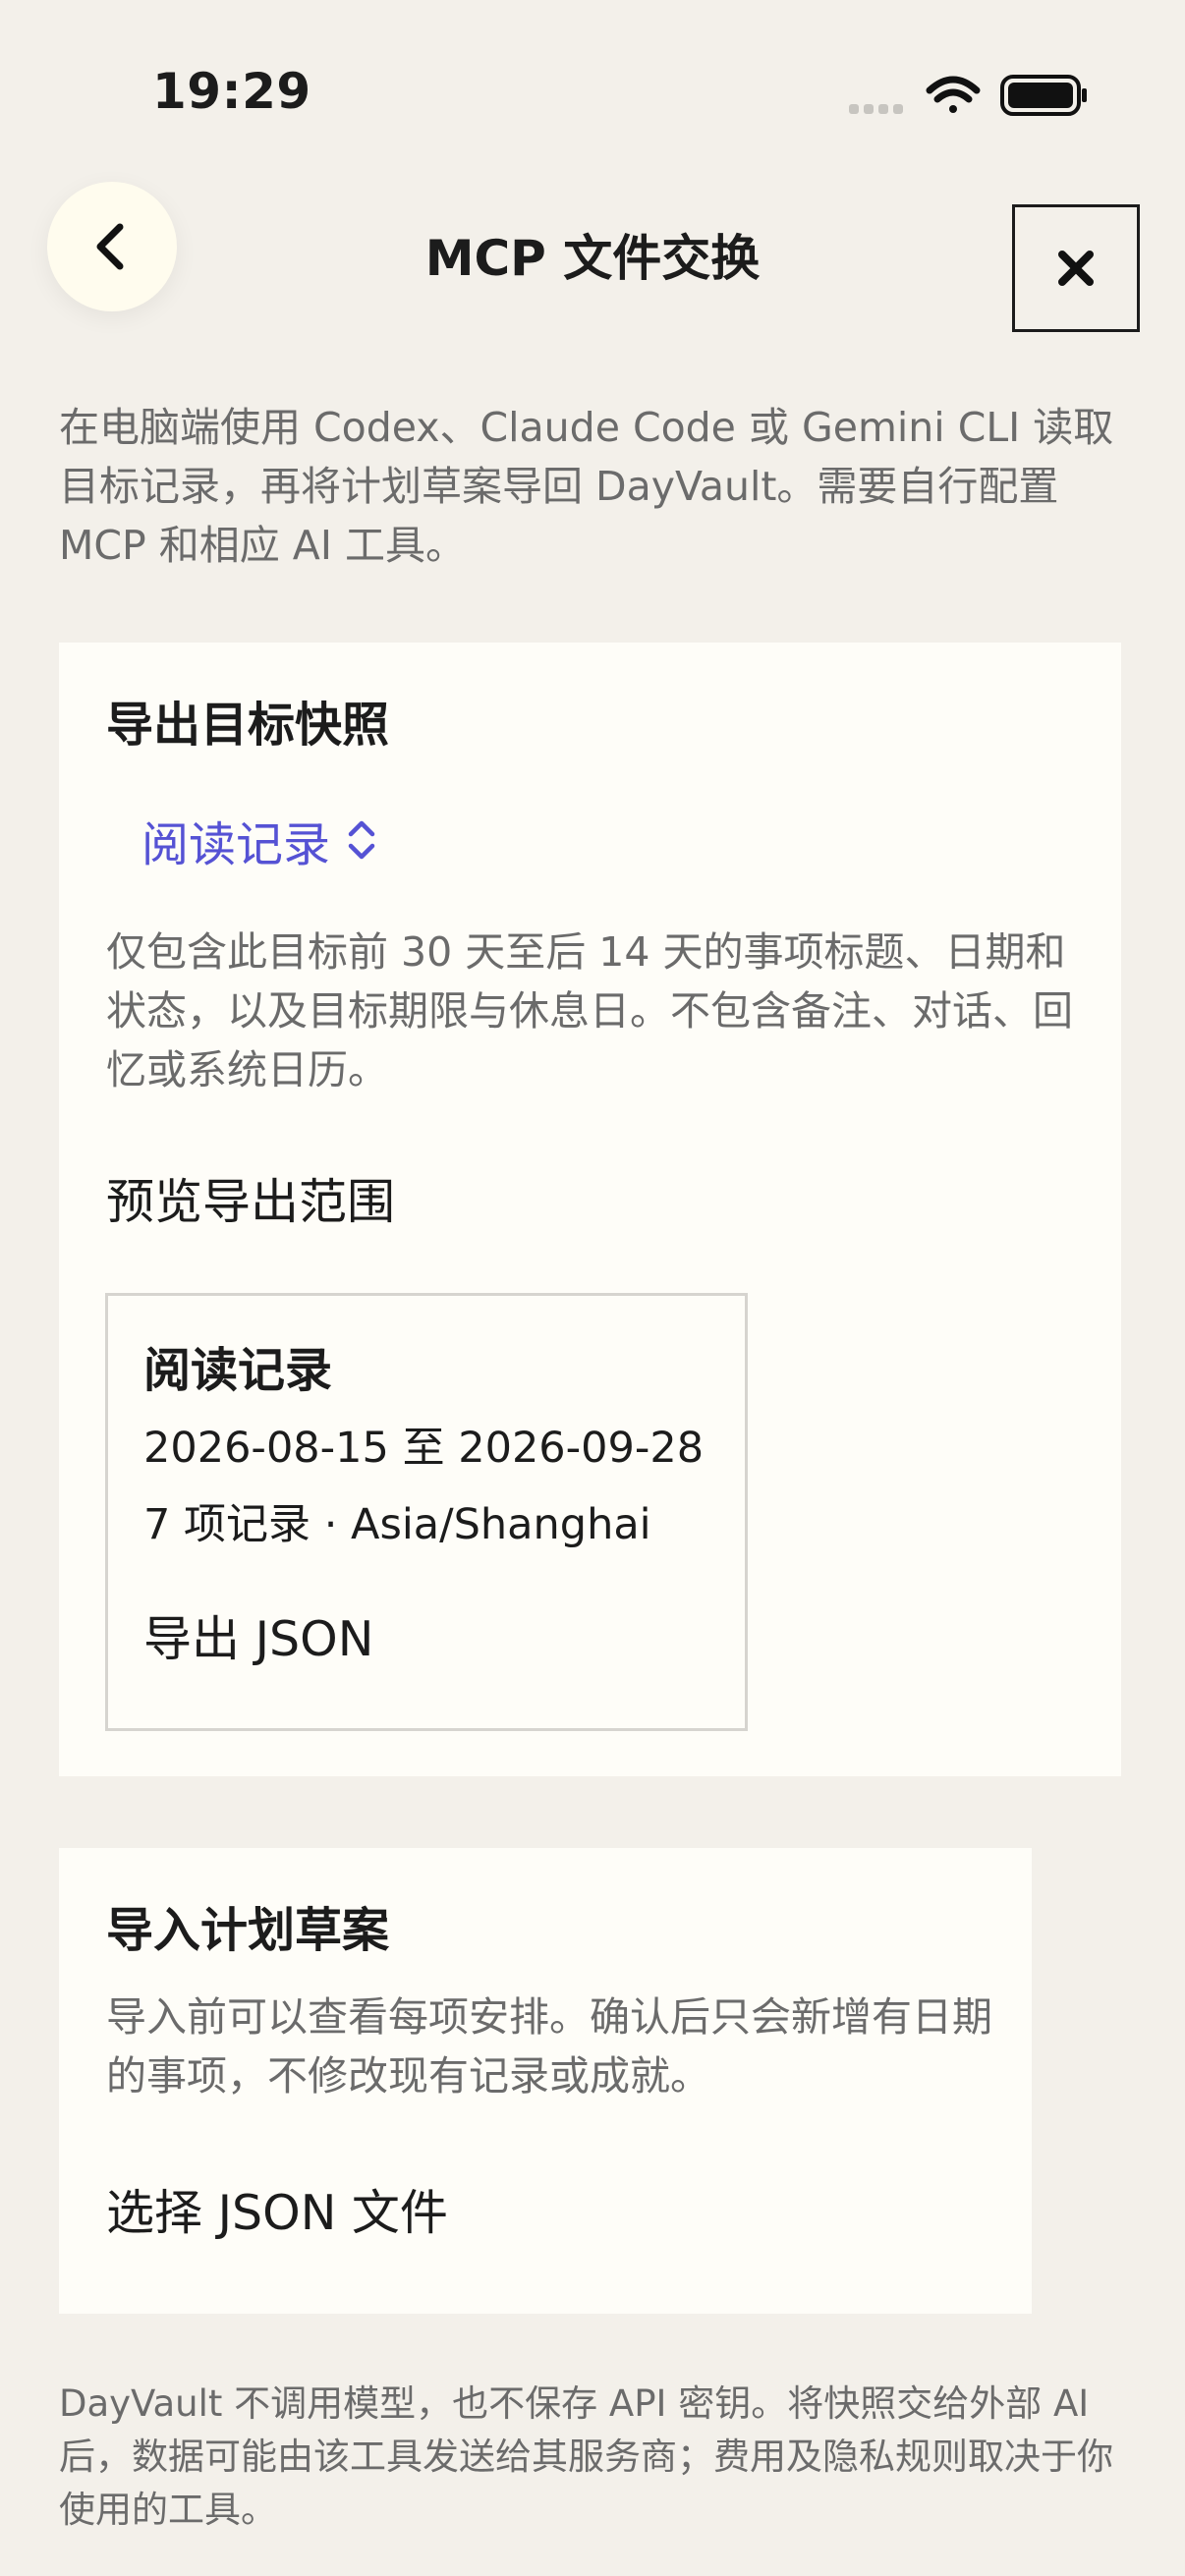  I want to click on chevron-left-icon, so click(110, 246).